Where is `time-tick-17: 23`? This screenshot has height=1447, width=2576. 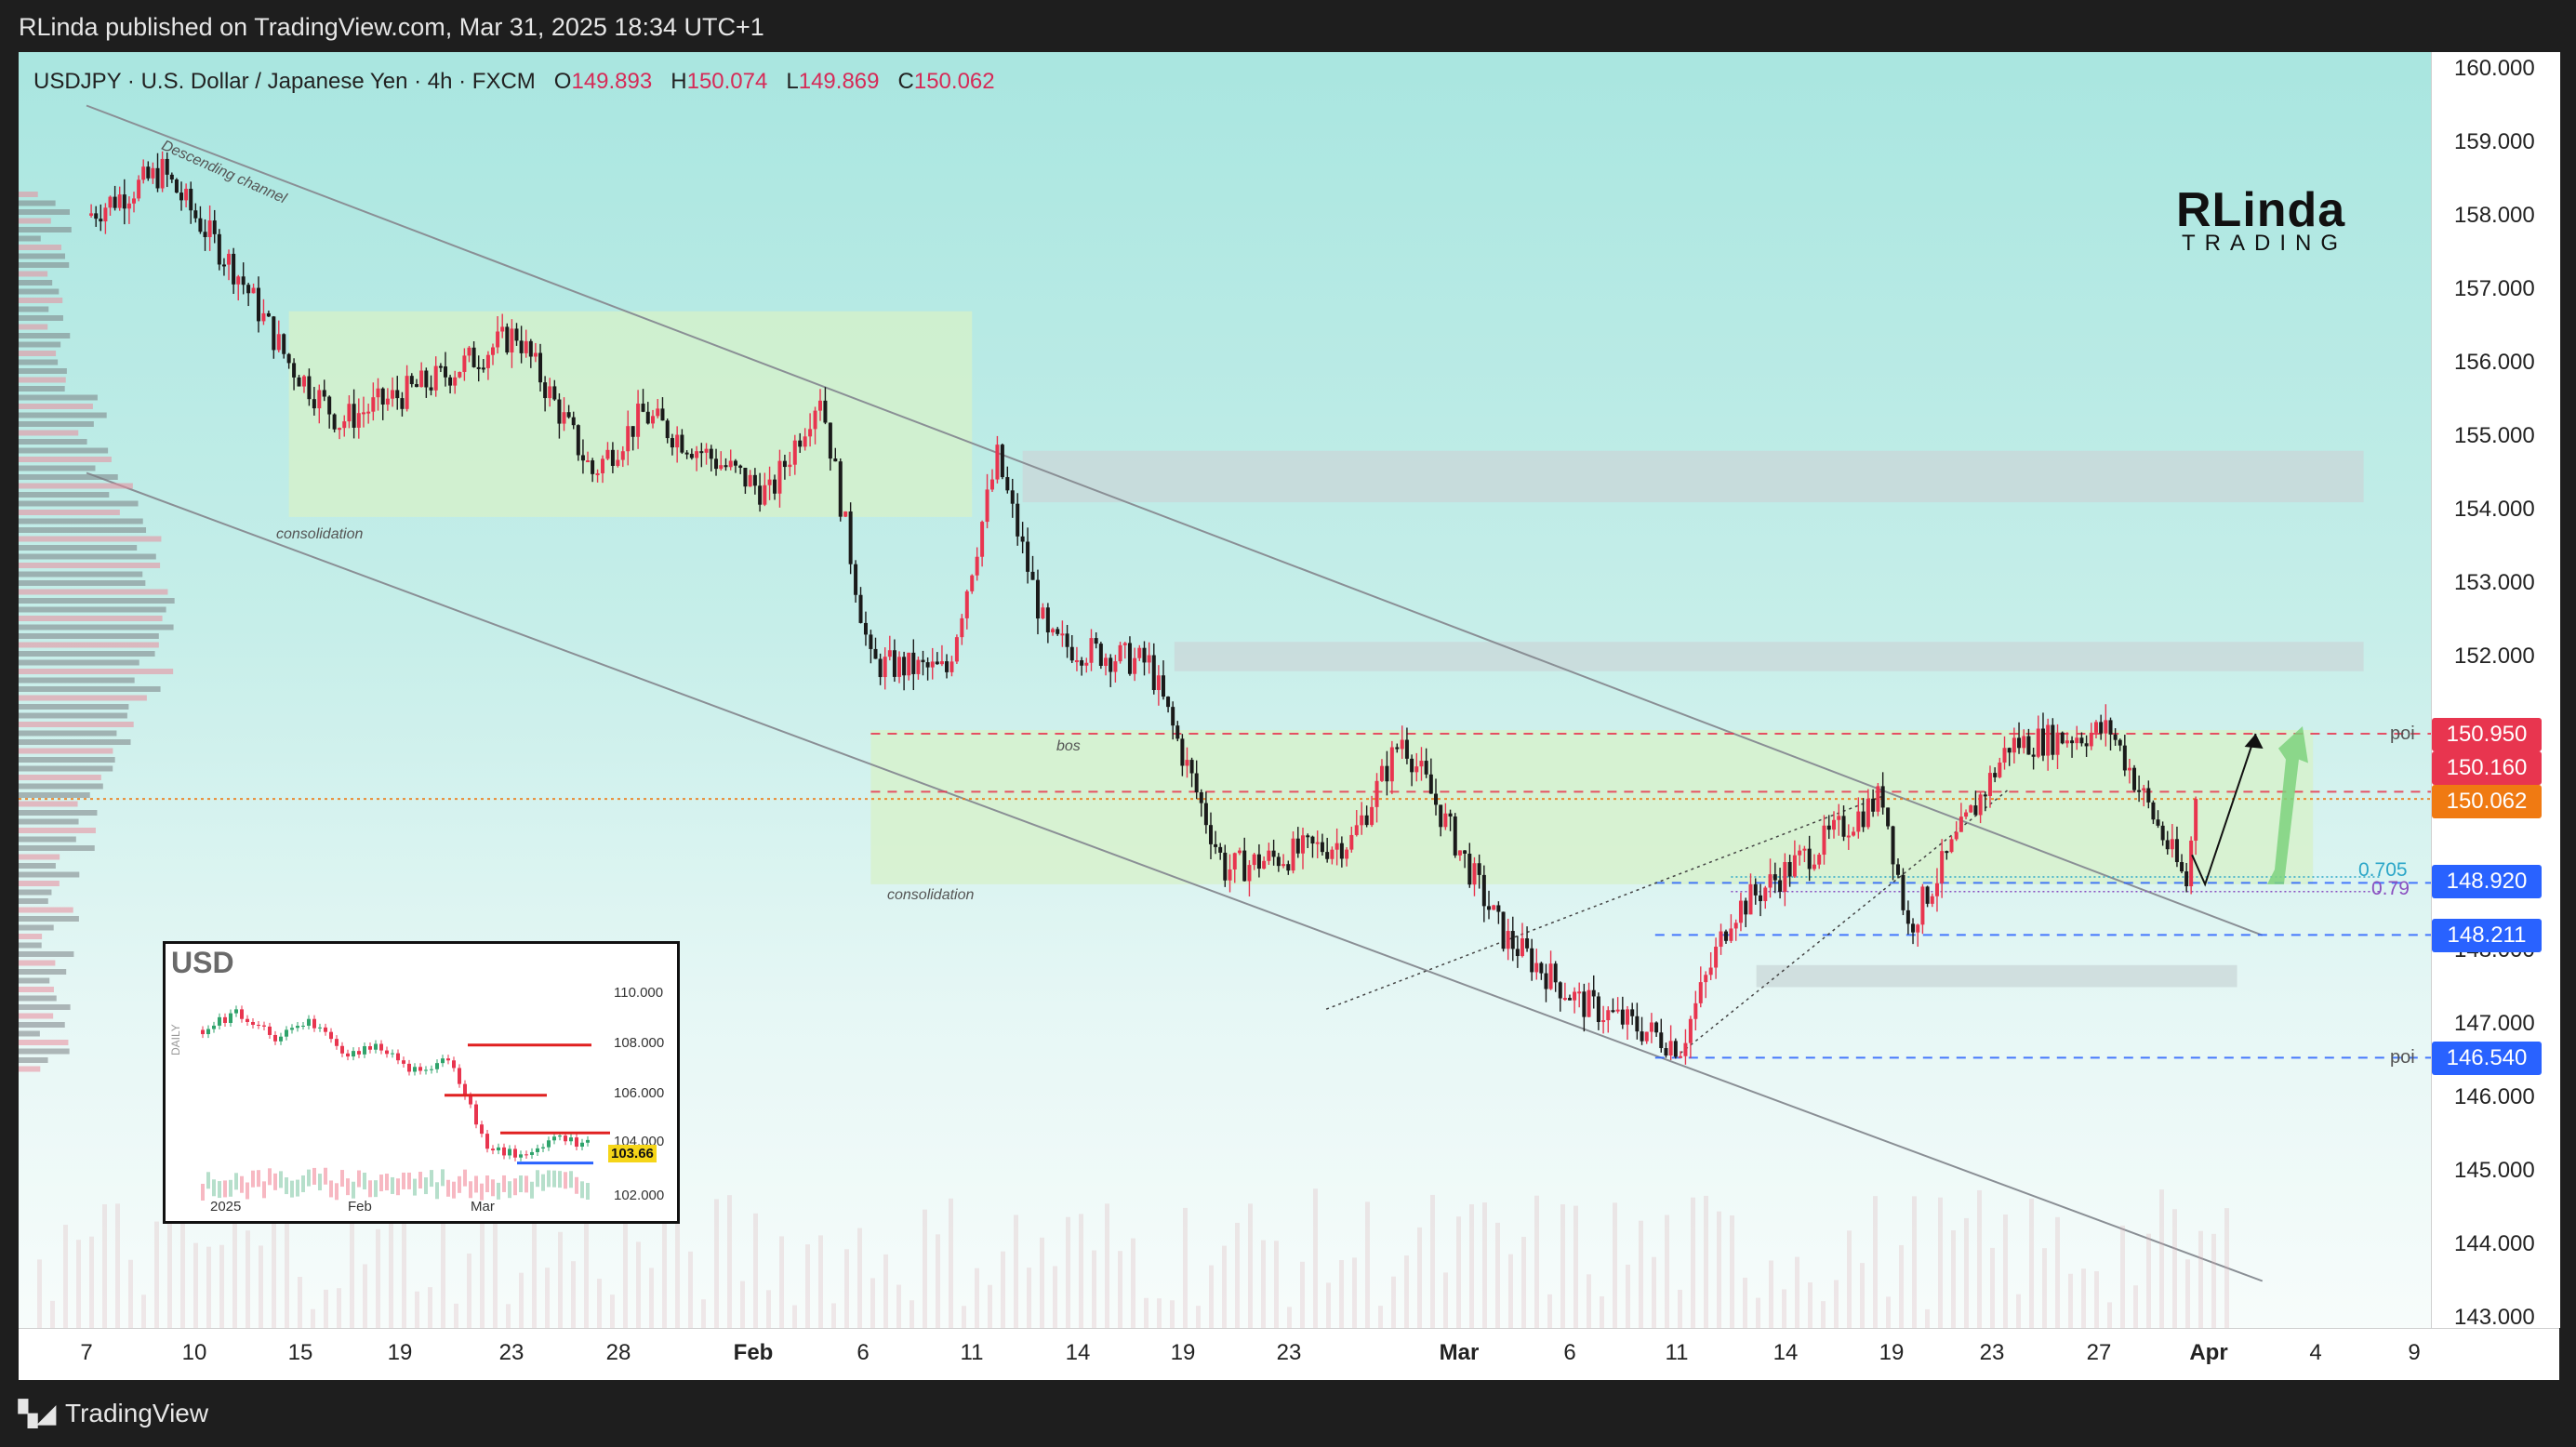
time-tick-17: 23 is located at coordinates (1992, 1352).